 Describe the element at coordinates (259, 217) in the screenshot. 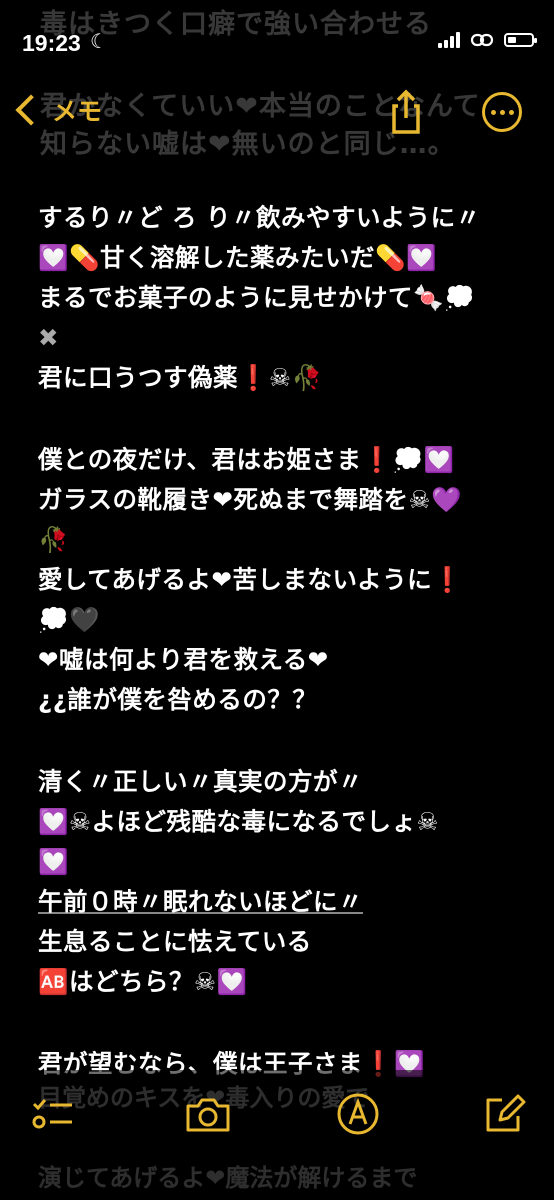

I see `note-line: するり〃ど ろ り〃飲みやすいように〃` at that location.